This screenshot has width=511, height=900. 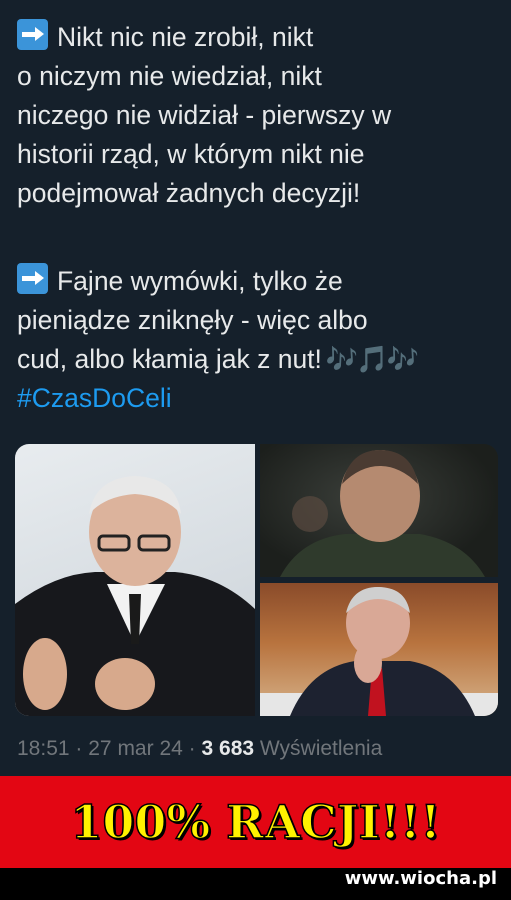 I want to click on tweet-line: podejmował żadnych decyzji!, so click(x=189, y=193).